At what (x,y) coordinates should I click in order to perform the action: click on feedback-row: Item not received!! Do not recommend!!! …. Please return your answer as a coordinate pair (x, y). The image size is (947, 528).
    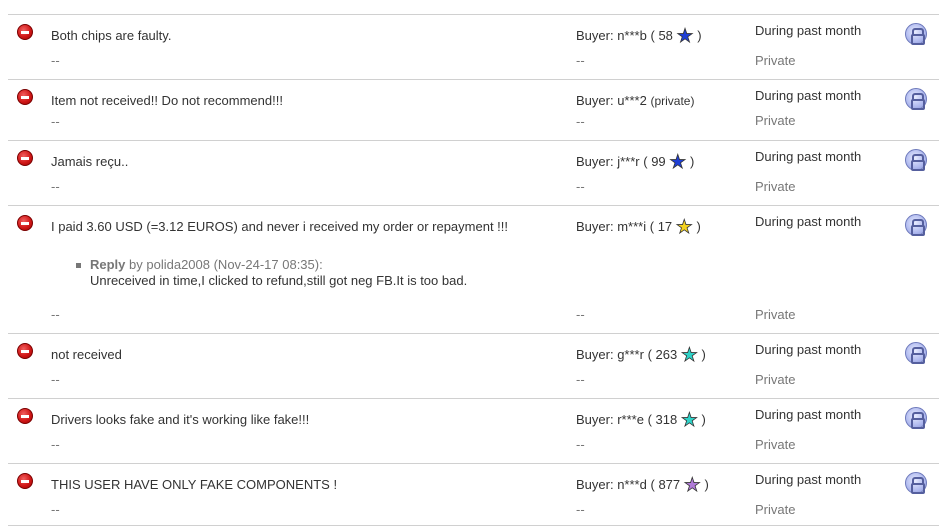
    Looking at the image, I should click on (473, 110).